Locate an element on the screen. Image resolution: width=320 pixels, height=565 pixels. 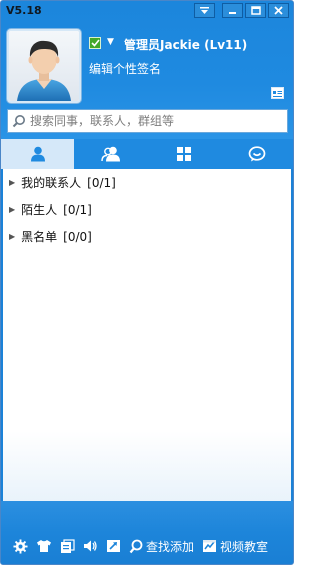
group-count: [0/0] is located at coordinates (77, 236).